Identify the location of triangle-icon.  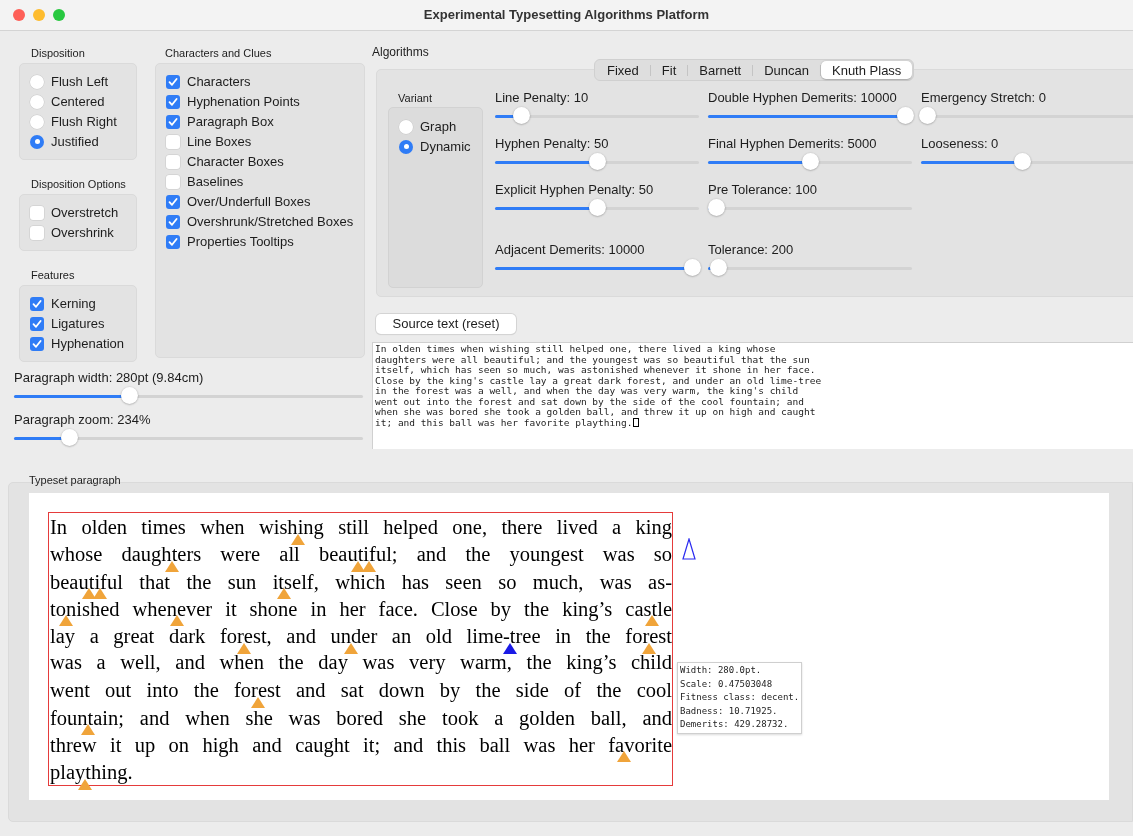
(689, 549).